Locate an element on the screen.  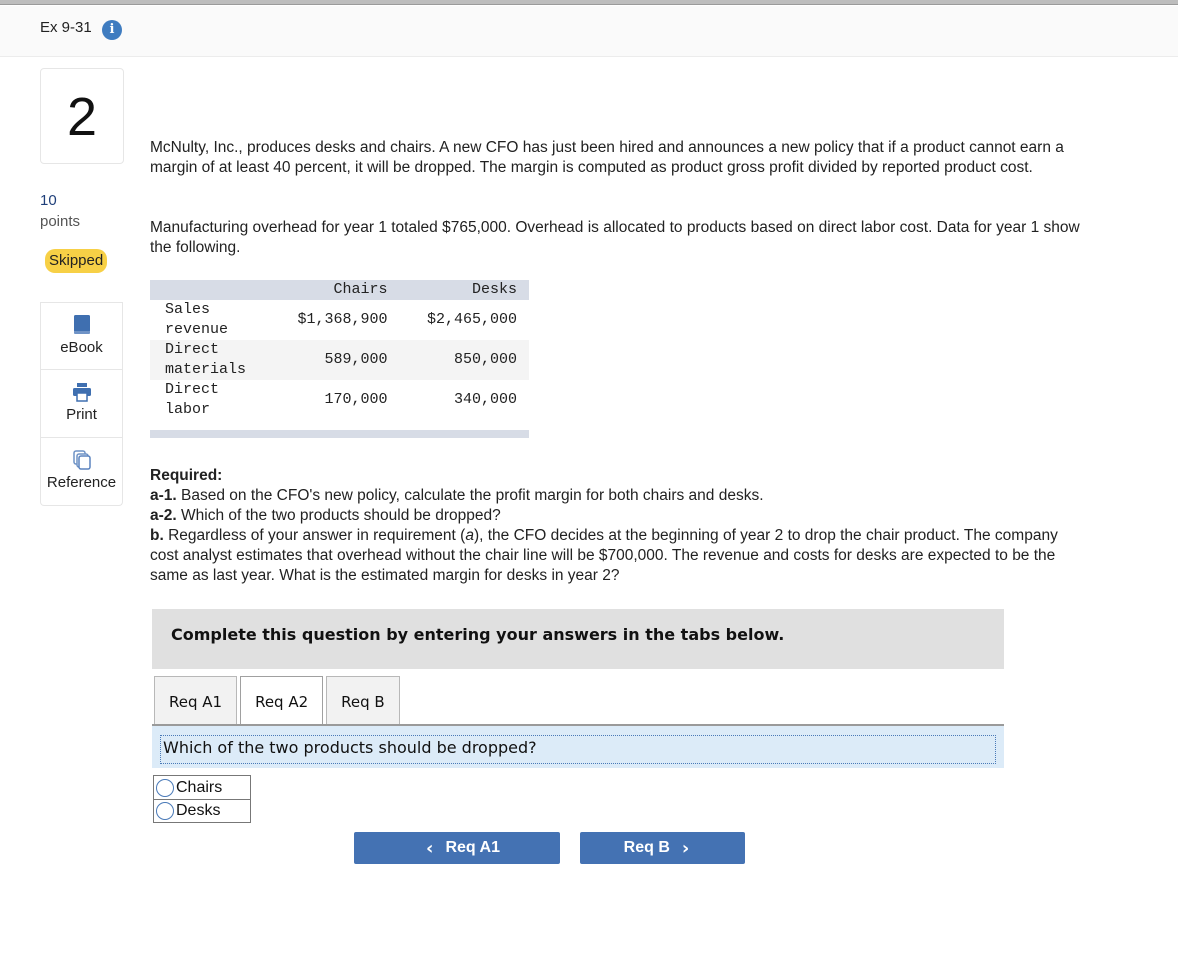
table-footer is located at coordinates (339, 434).